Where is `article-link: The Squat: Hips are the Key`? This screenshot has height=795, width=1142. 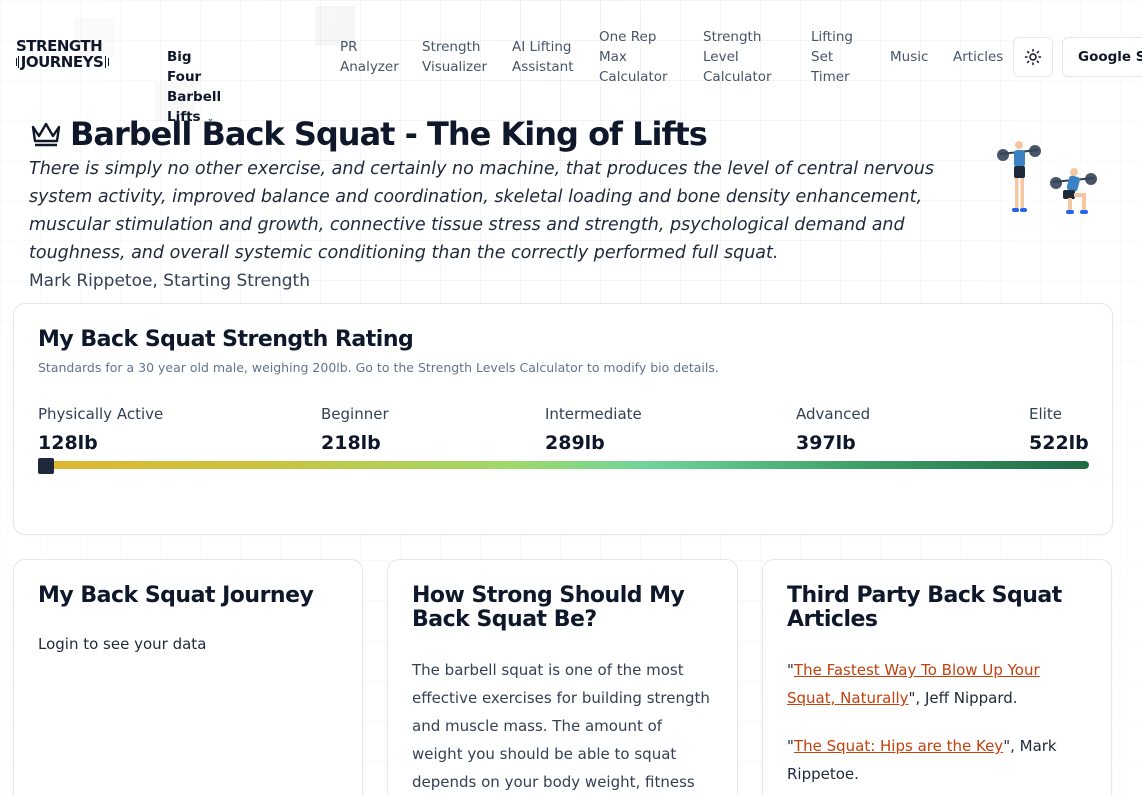
article-link: The Squat: Hips are the Key is located at coordinates (898, 746).